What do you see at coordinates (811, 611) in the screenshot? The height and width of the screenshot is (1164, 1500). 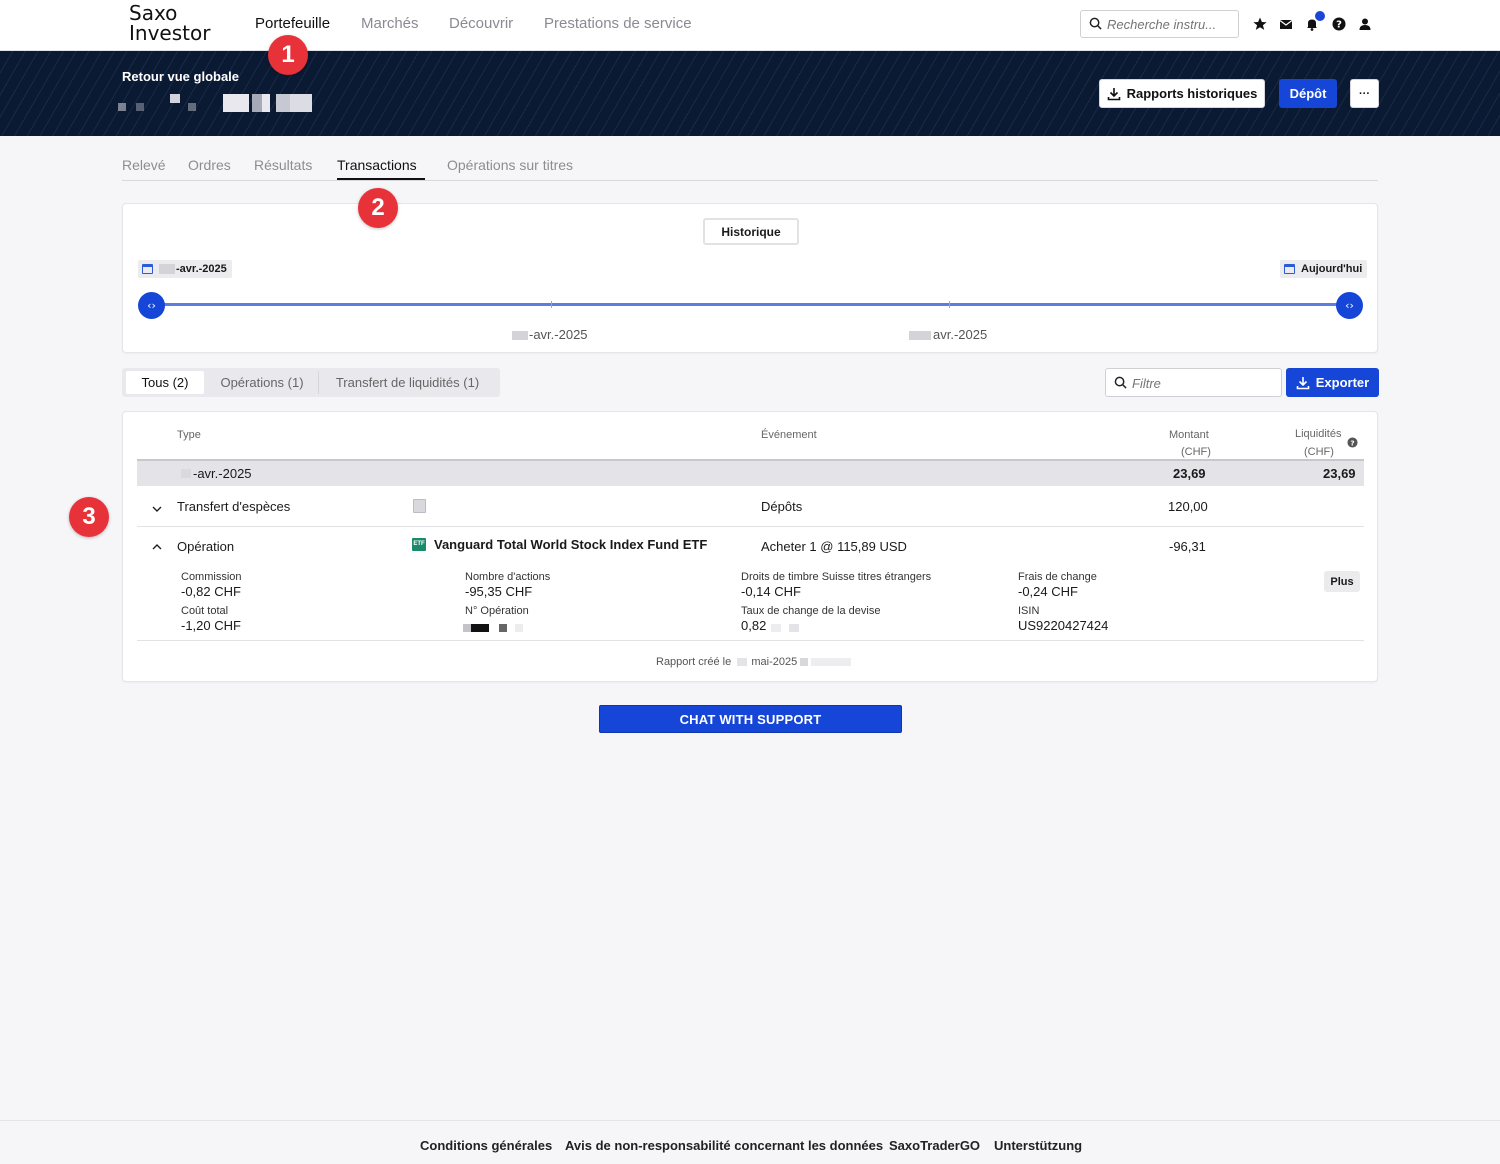 I see `fx-rate-label: Taux de change de la devise` at bounding box center [811, 611].